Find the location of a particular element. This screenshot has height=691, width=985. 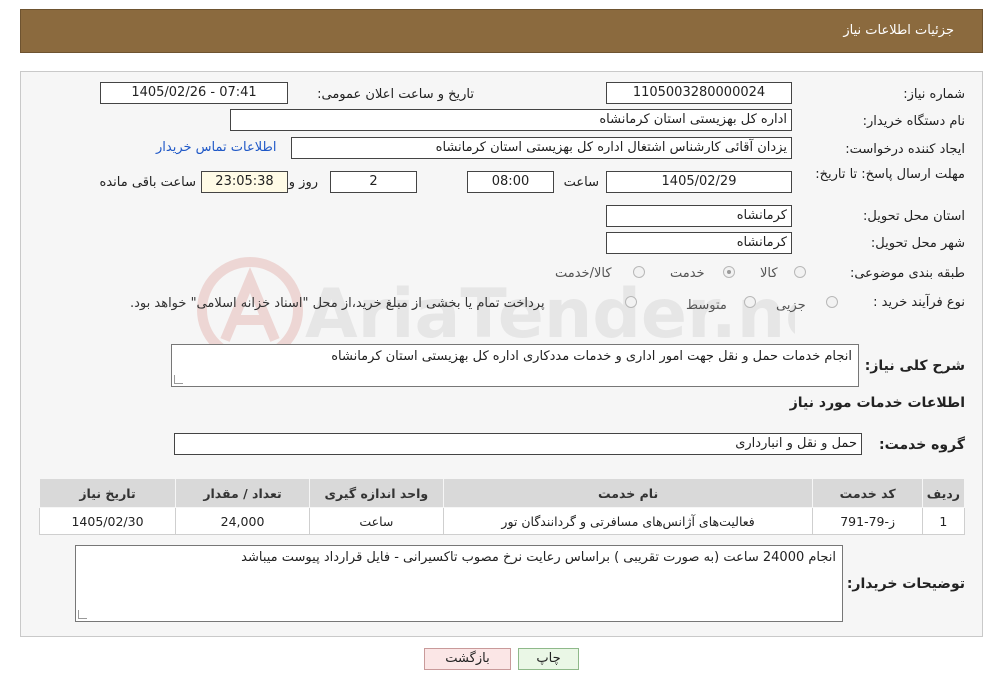

buyer-org-field: اداره کل بهزیستی استان کرمانشاه is located at coordinates (511, 120).